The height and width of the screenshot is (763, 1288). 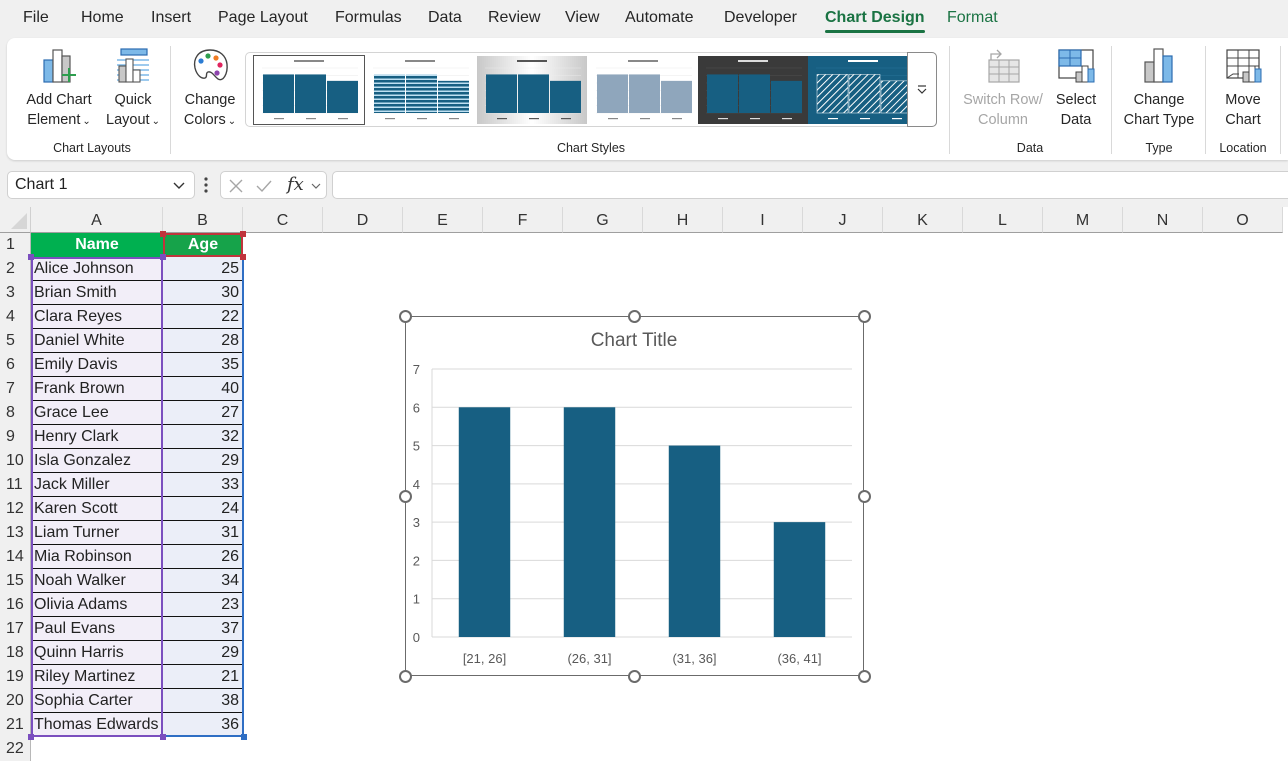 I want to click on cell-name: Sophia Carter, so click(x=97, y=701).